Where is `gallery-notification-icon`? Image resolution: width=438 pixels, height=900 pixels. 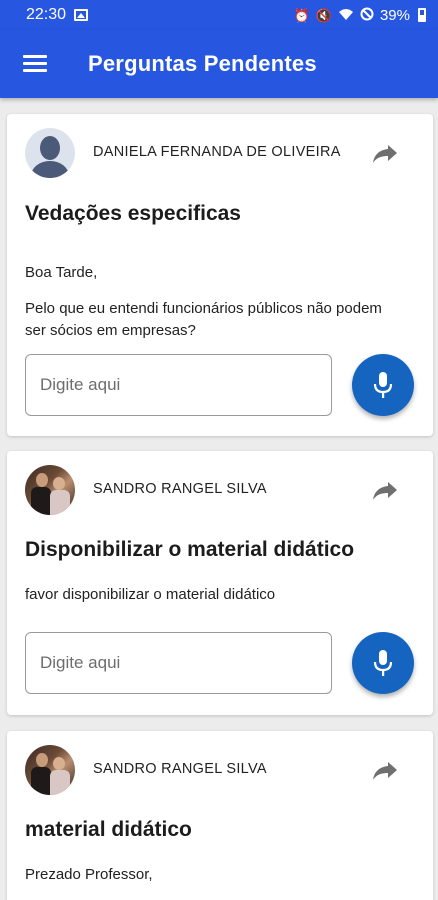
gallery-notification-icon is located at coordinates (81, 15).